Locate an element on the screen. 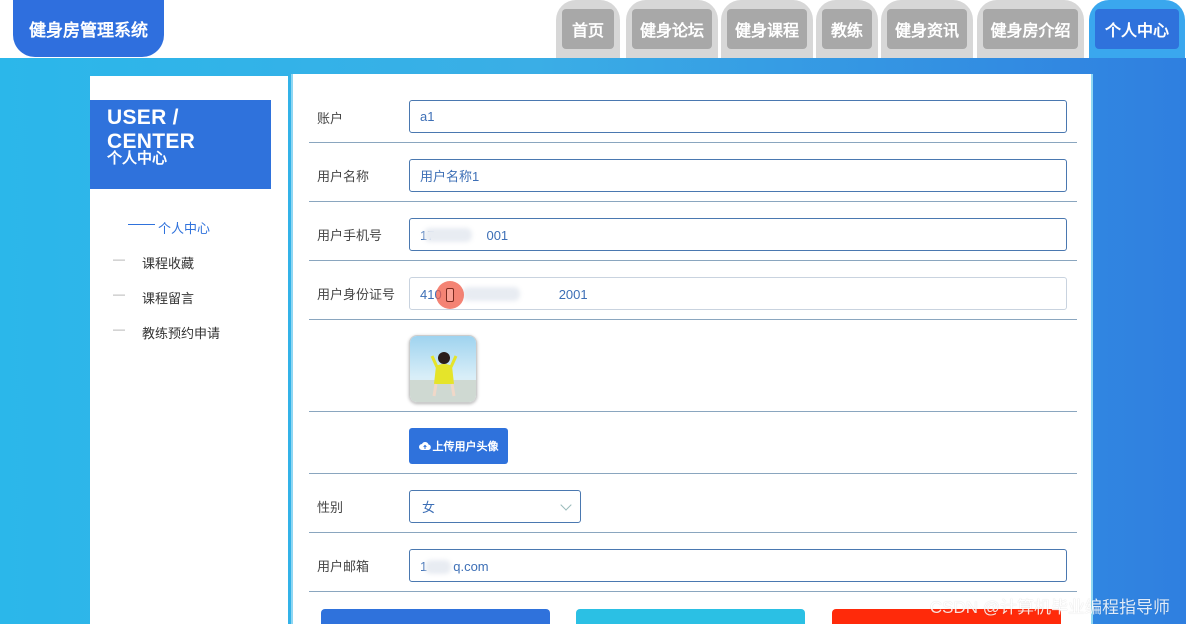 This screenshot has height=624, width=1186. tab-courses-label: 健身课程 is located at coordinates (767, 29).